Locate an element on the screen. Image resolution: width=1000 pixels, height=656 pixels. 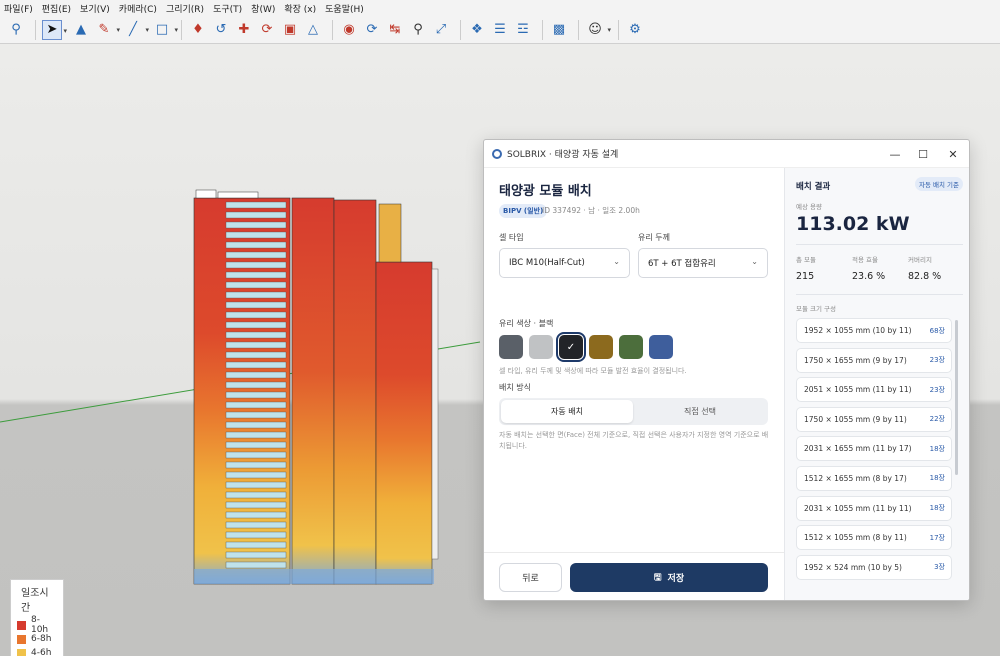
module-size-item: 1952 × 524 mm (10 by 5) 3장 is located at coordinates (874, 567).